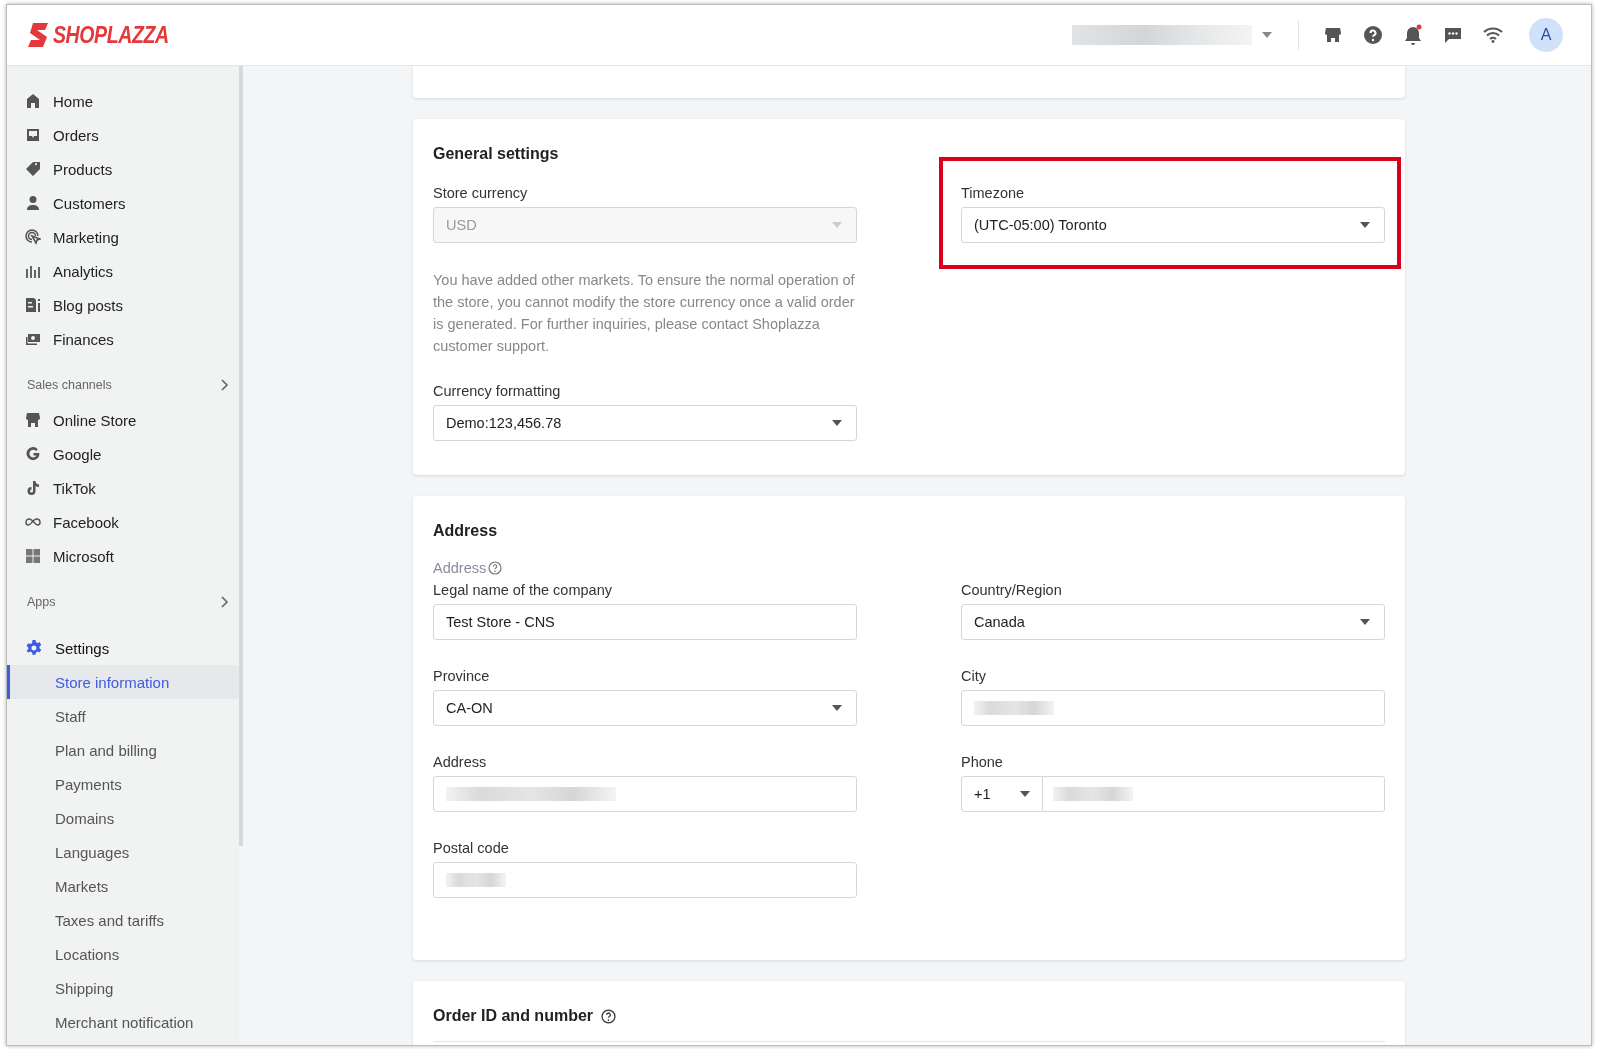  What do you see at coordinates (462, 676) in the screenshot?
I see `field-label: Province` at bounding box center [462, 676].